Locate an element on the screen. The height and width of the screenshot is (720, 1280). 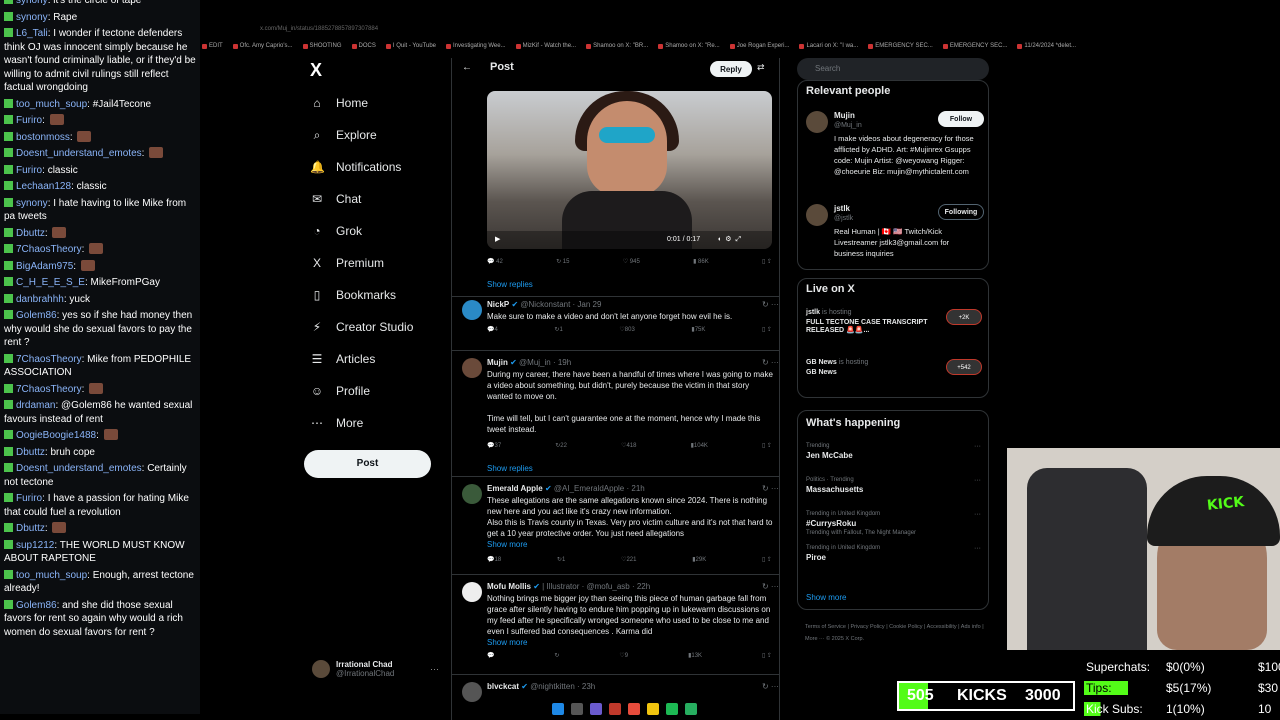
obs-icon is located at coordinates (615, 709).